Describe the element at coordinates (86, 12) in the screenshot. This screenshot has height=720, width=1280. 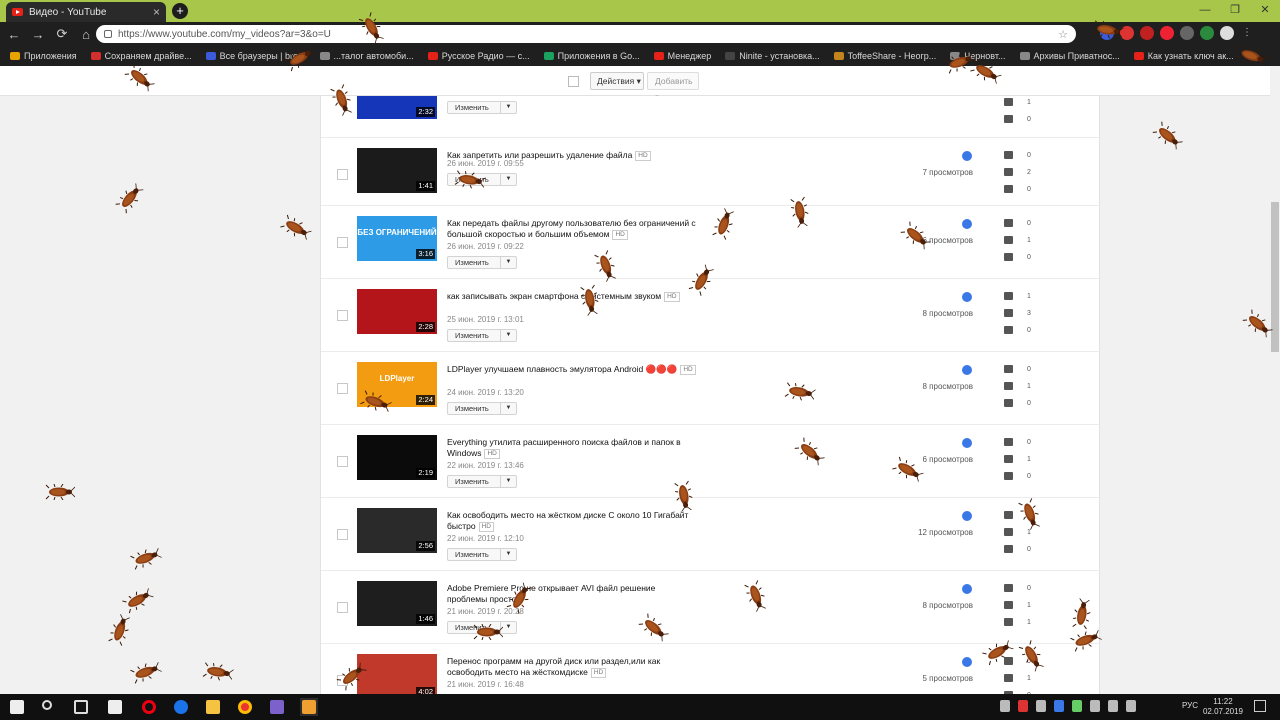
I see `tab-youtube-videos: Видео - YouTube ×` at that location.